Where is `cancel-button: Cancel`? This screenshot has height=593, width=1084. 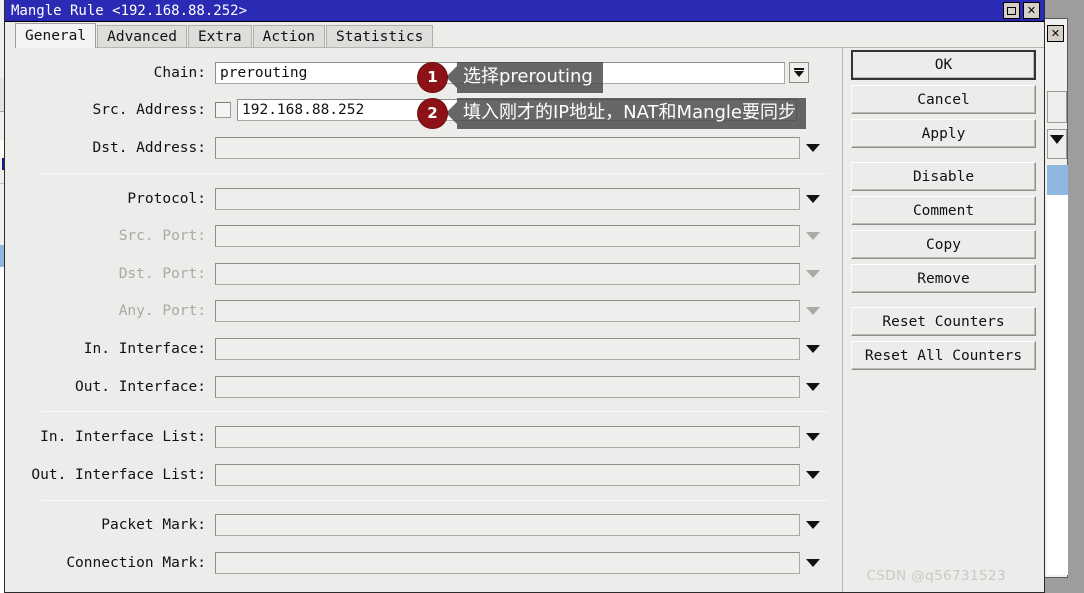
cancel-button: Cancel is located at coordinates (943, 99).